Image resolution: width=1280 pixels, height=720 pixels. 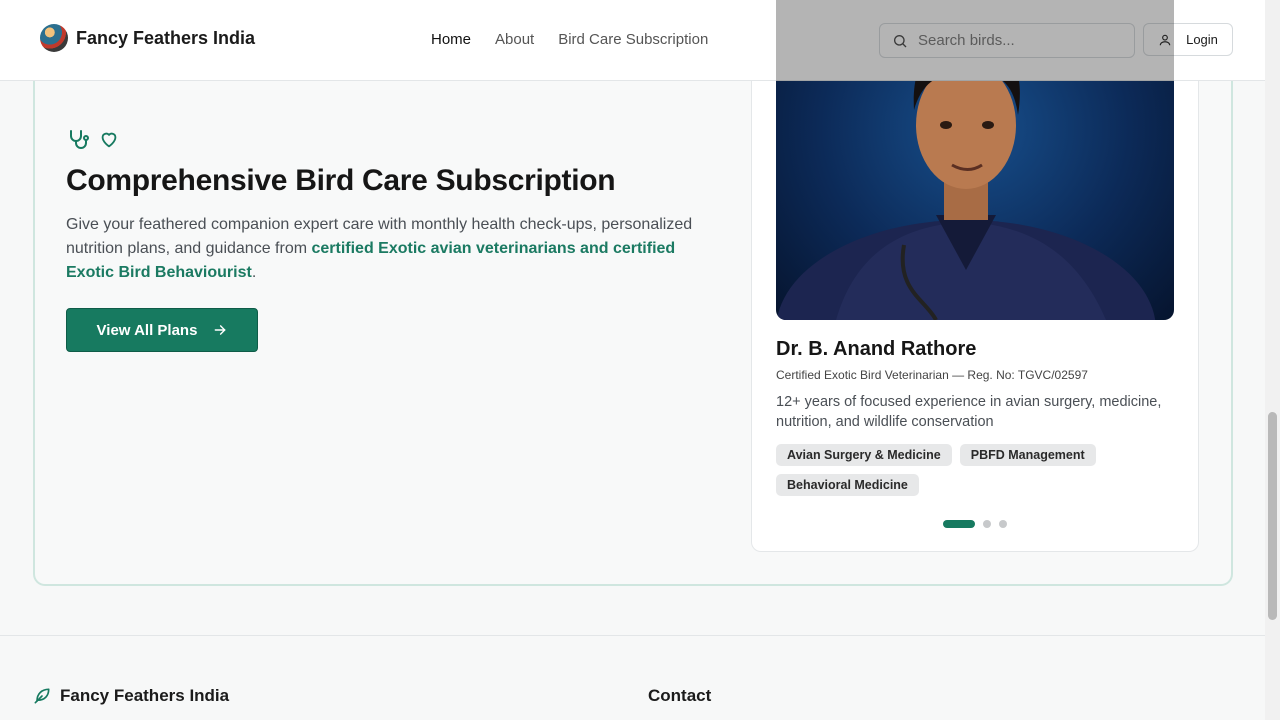 What do you see at coordinates (1272, 516) in the screenshot?
I see `scrollbar-thumb` at bounding box center [1272, 516].